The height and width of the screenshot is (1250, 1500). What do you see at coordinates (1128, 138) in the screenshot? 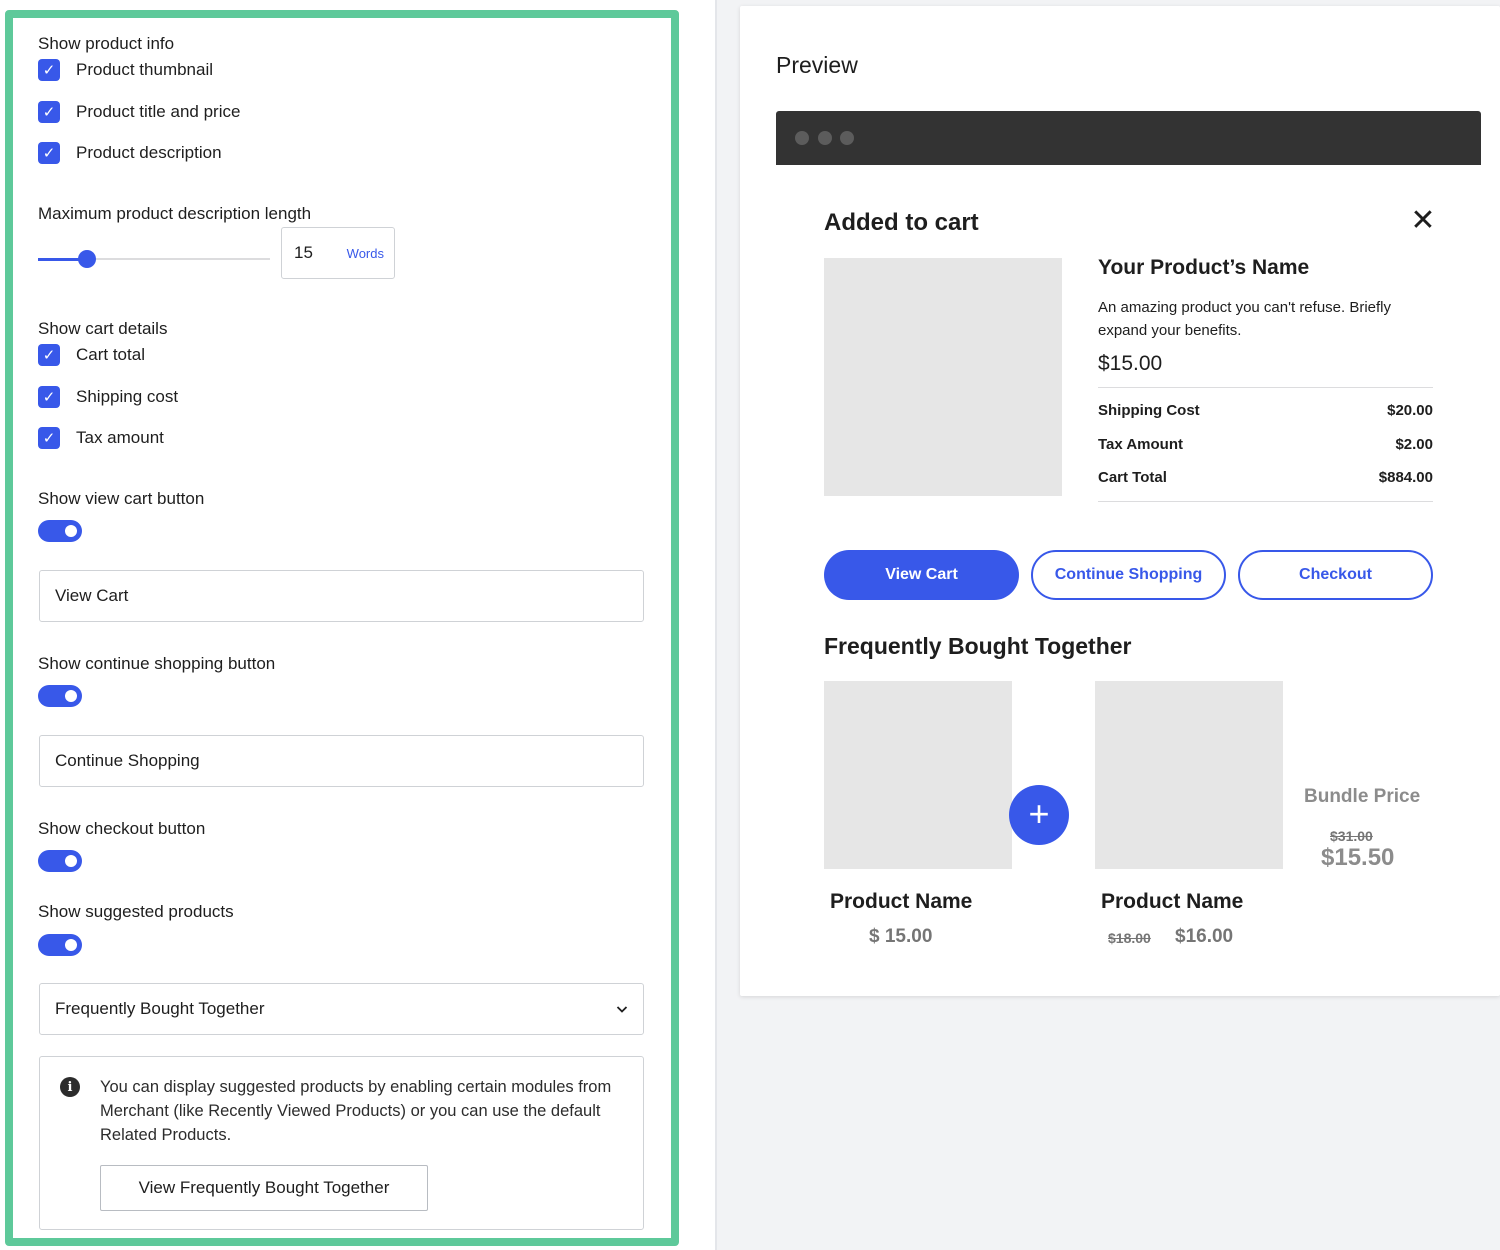
I see `browser-window-bar` at bounding box center [1128, 138].